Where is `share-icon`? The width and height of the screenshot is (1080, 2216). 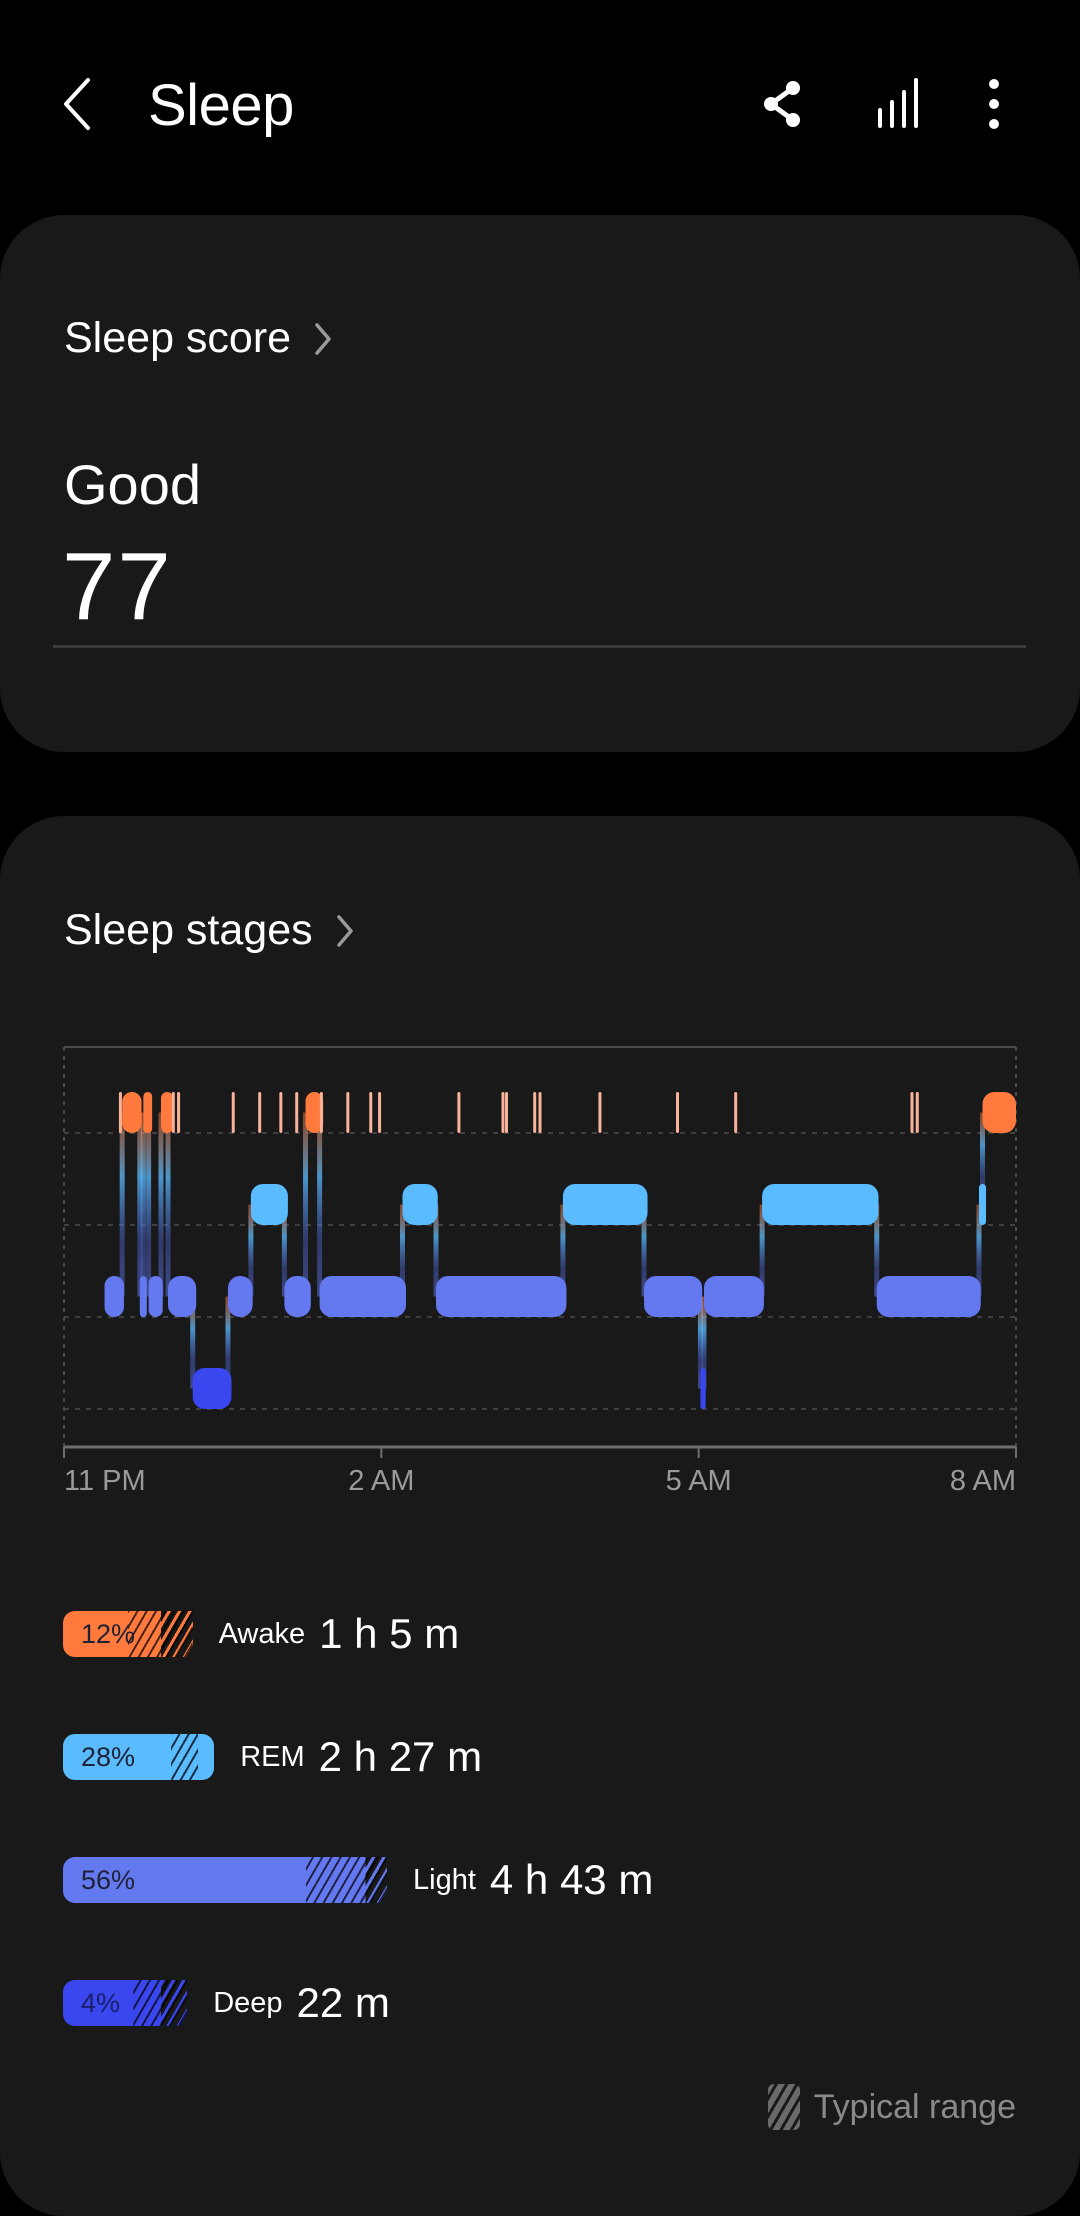 share-icon is located at coordinates (782, 104).